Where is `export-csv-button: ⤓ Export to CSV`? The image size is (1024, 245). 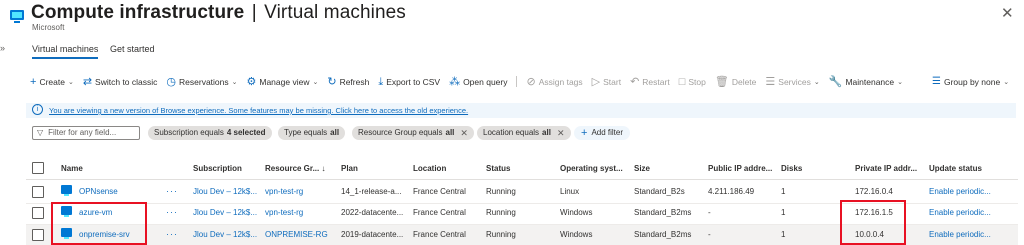 export-csv-button: ⤓ Export to CSV is located at coordinates (409, 81).